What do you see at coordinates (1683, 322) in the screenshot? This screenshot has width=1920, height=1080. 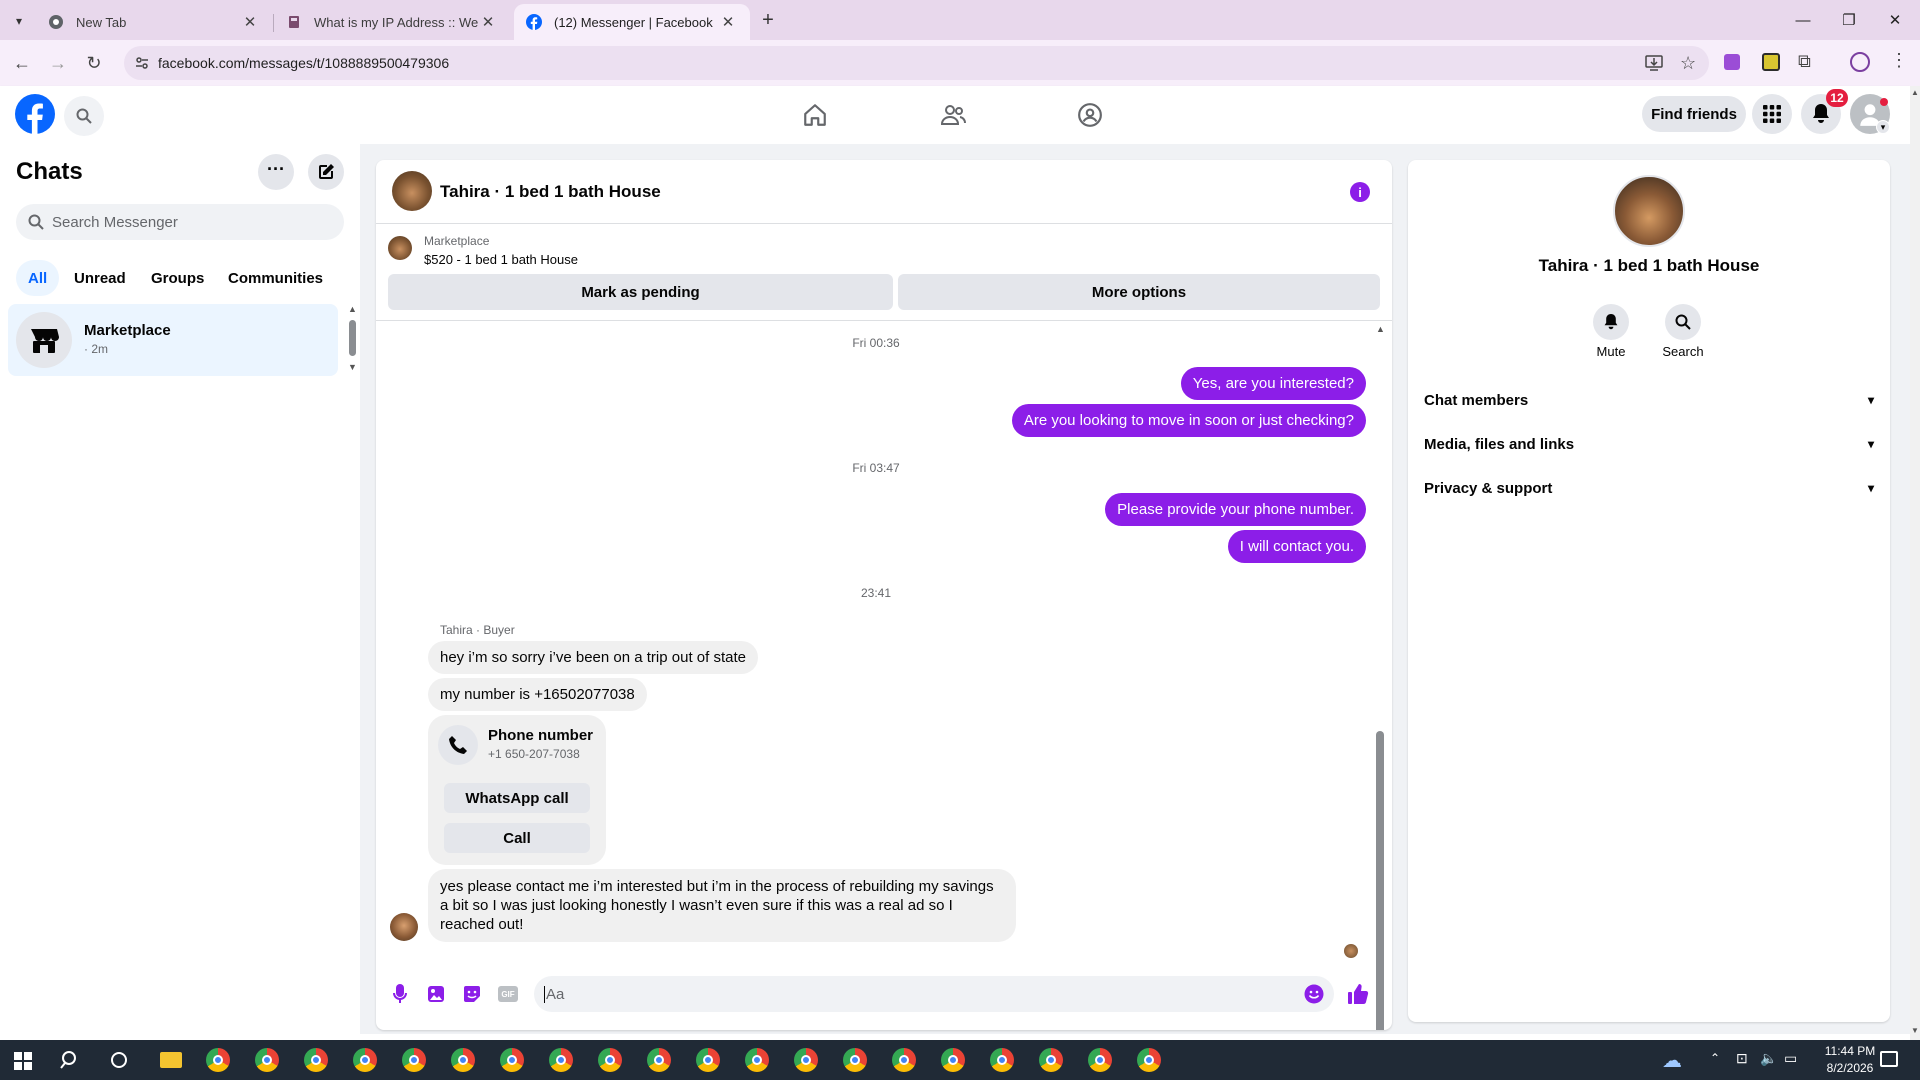 I see `search-in-conversation-button` at bounding box center [1683, 322].